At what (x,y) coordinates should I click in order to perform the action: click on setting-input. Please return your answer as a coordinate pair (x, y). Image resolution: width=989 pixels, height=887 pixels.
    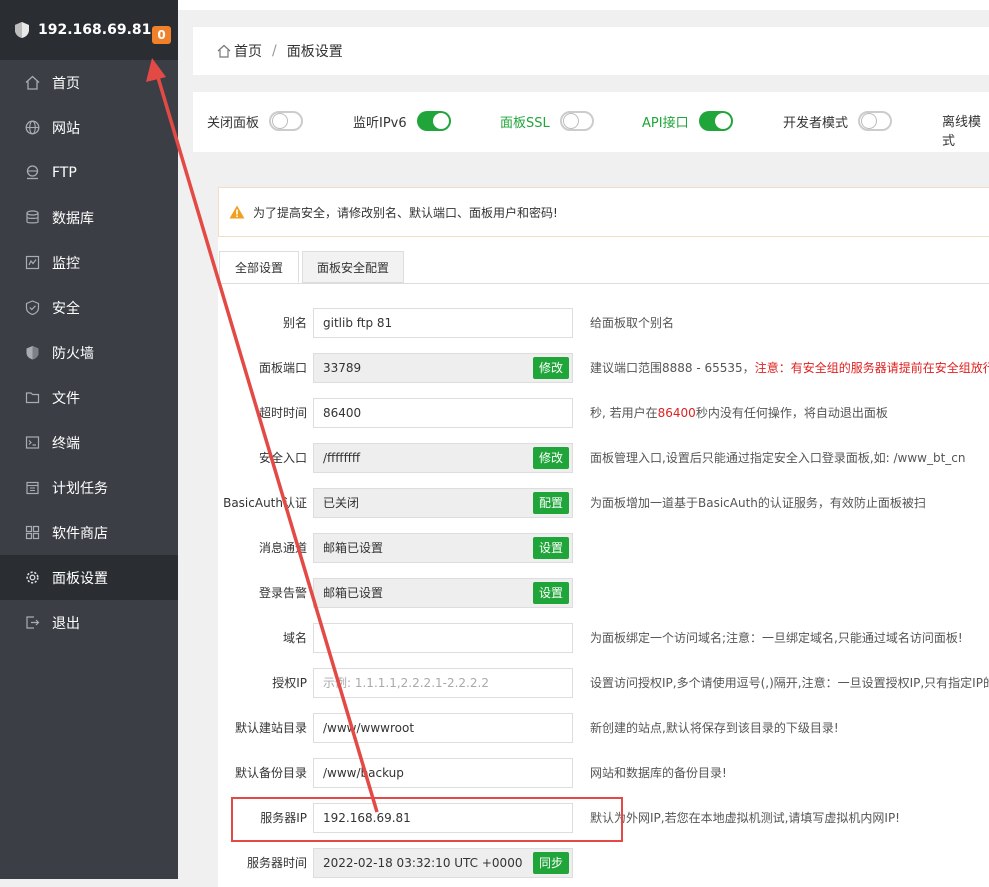
    Looking at the image, I should click on (443, 638).